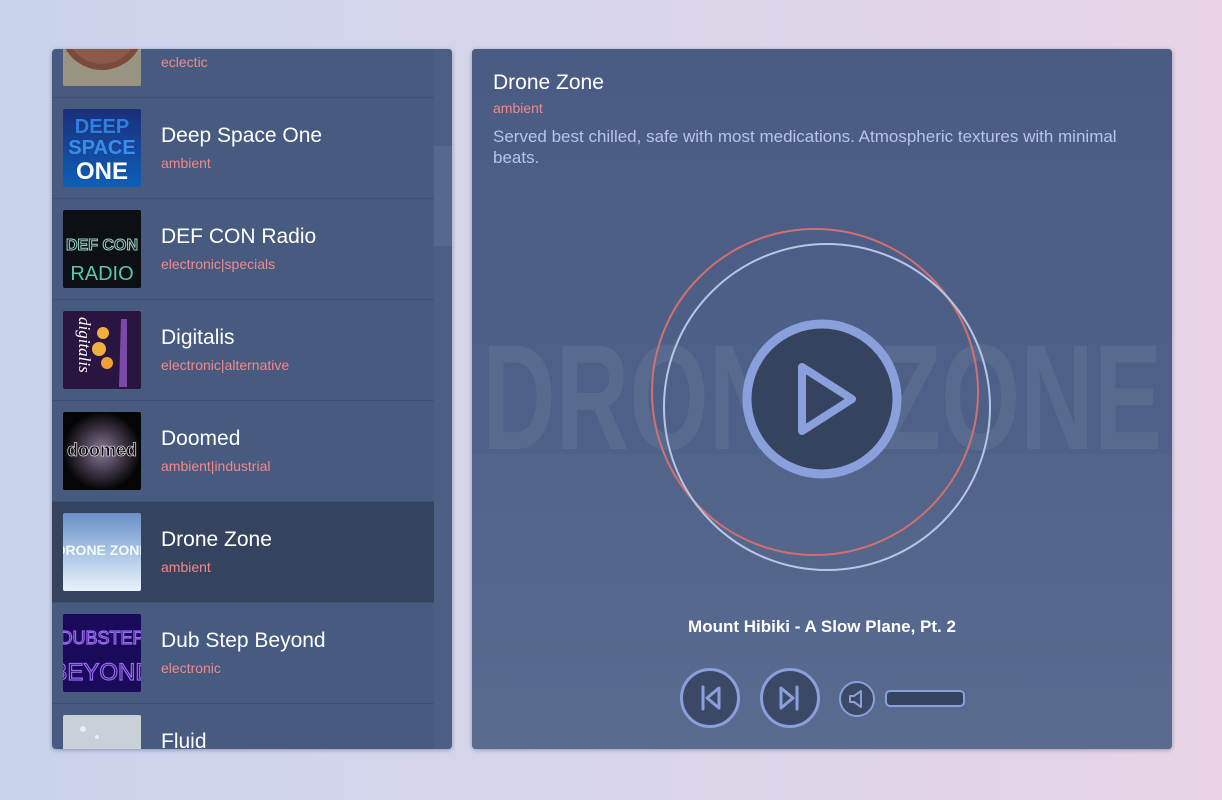 This screenshot has height=800, width=1222. I want to click on station-name: Digitalis, so click(198, 337).